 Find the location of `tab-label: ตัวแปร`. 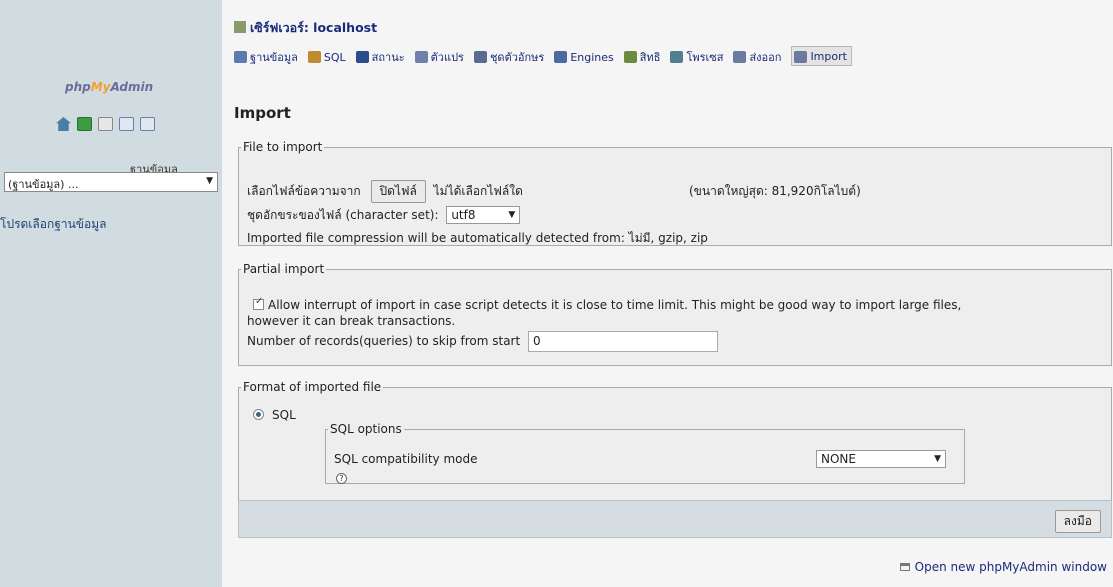

tab-label: ตัวแปร is located at coordinates (447, 57).